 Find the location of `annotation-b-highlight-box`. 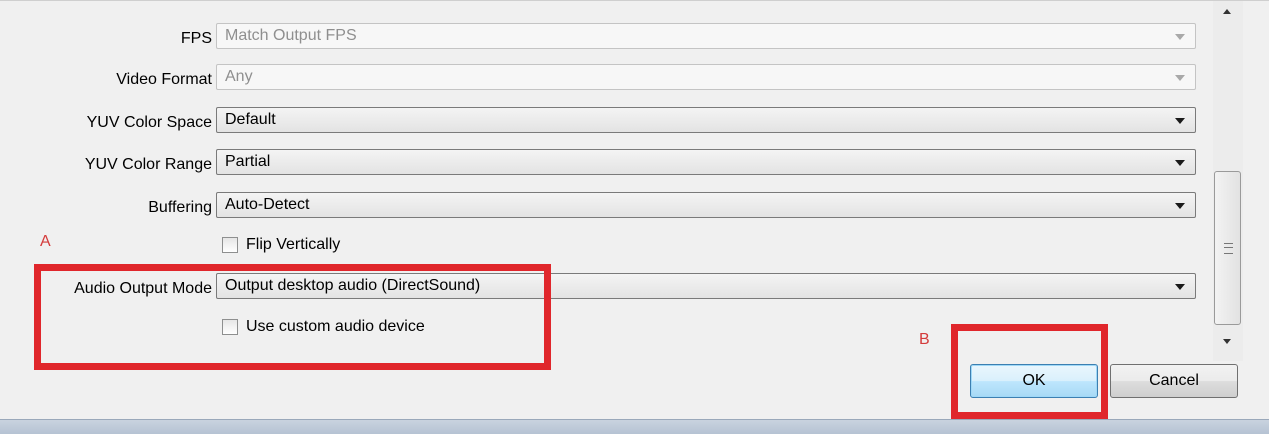

annotation-b-highlight-box is located at coordinates (1029, 371).